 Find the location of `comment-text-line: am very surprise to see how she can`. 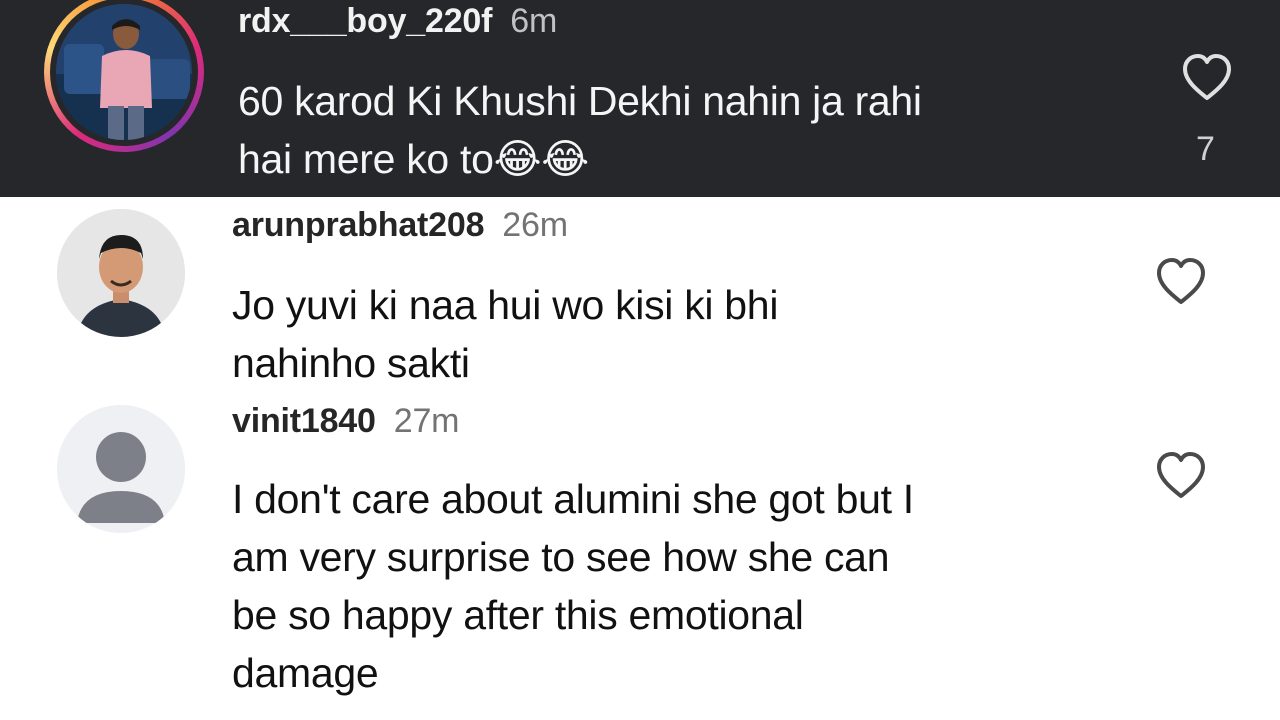

comment-text-line: am very surprise to see how she can is located at coordinates (561, 557).